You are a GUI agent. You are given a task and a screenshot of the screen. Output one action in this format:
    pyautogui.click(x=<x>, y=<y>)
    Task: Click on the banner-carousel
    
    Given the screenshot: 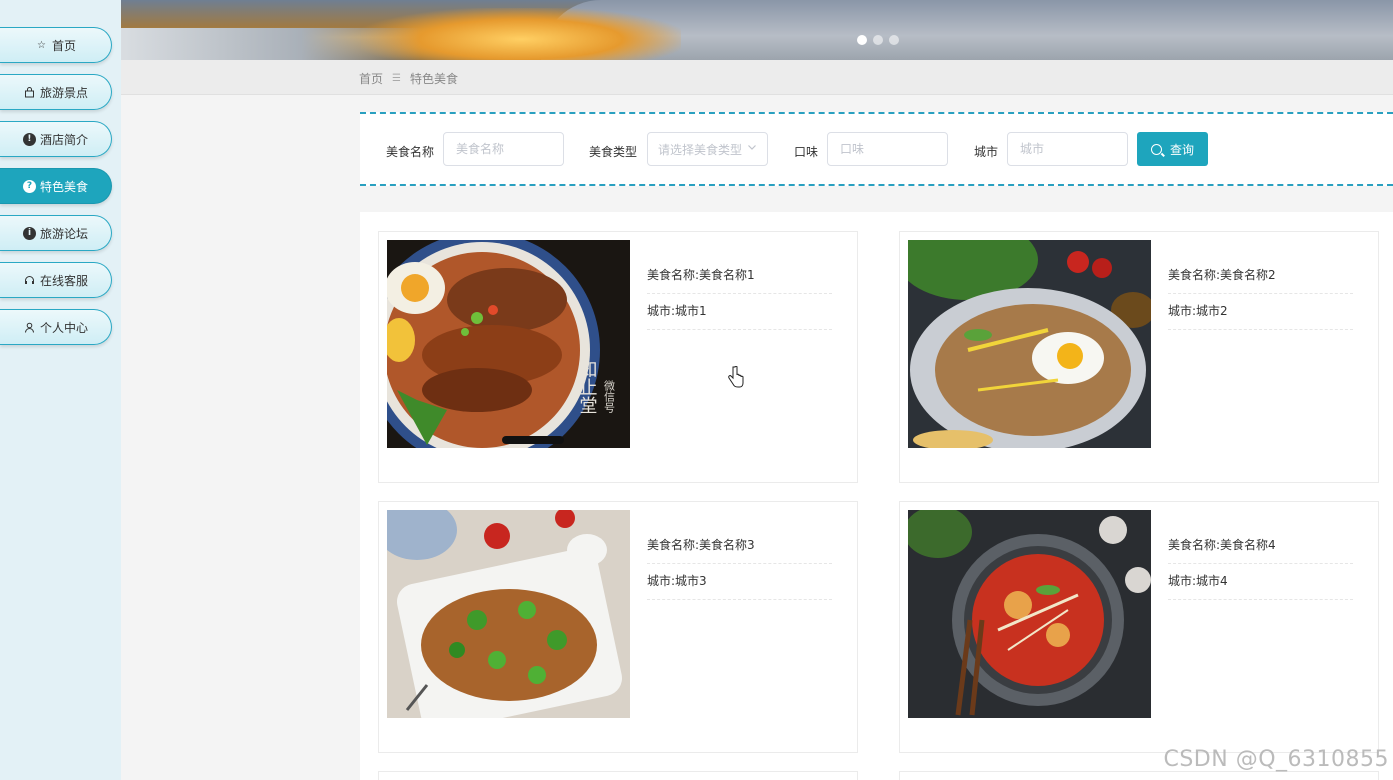 What is the action you would take?
    pyautogui.click(x=757, y=30)
    